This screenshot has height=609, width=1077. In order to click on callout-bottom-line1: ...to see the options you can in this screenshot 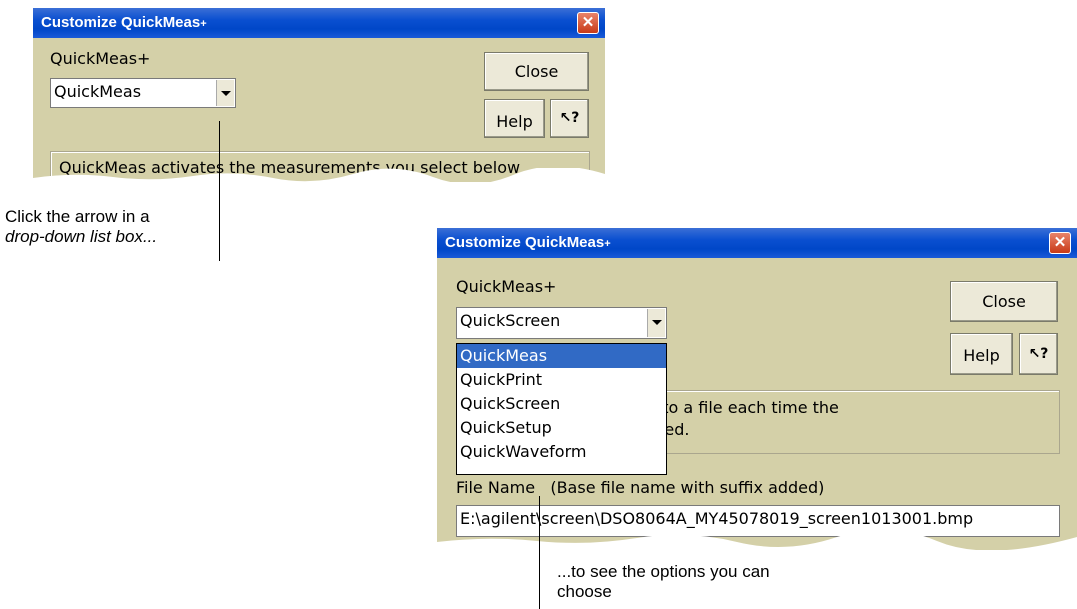, I will do `click(663, 571)`.